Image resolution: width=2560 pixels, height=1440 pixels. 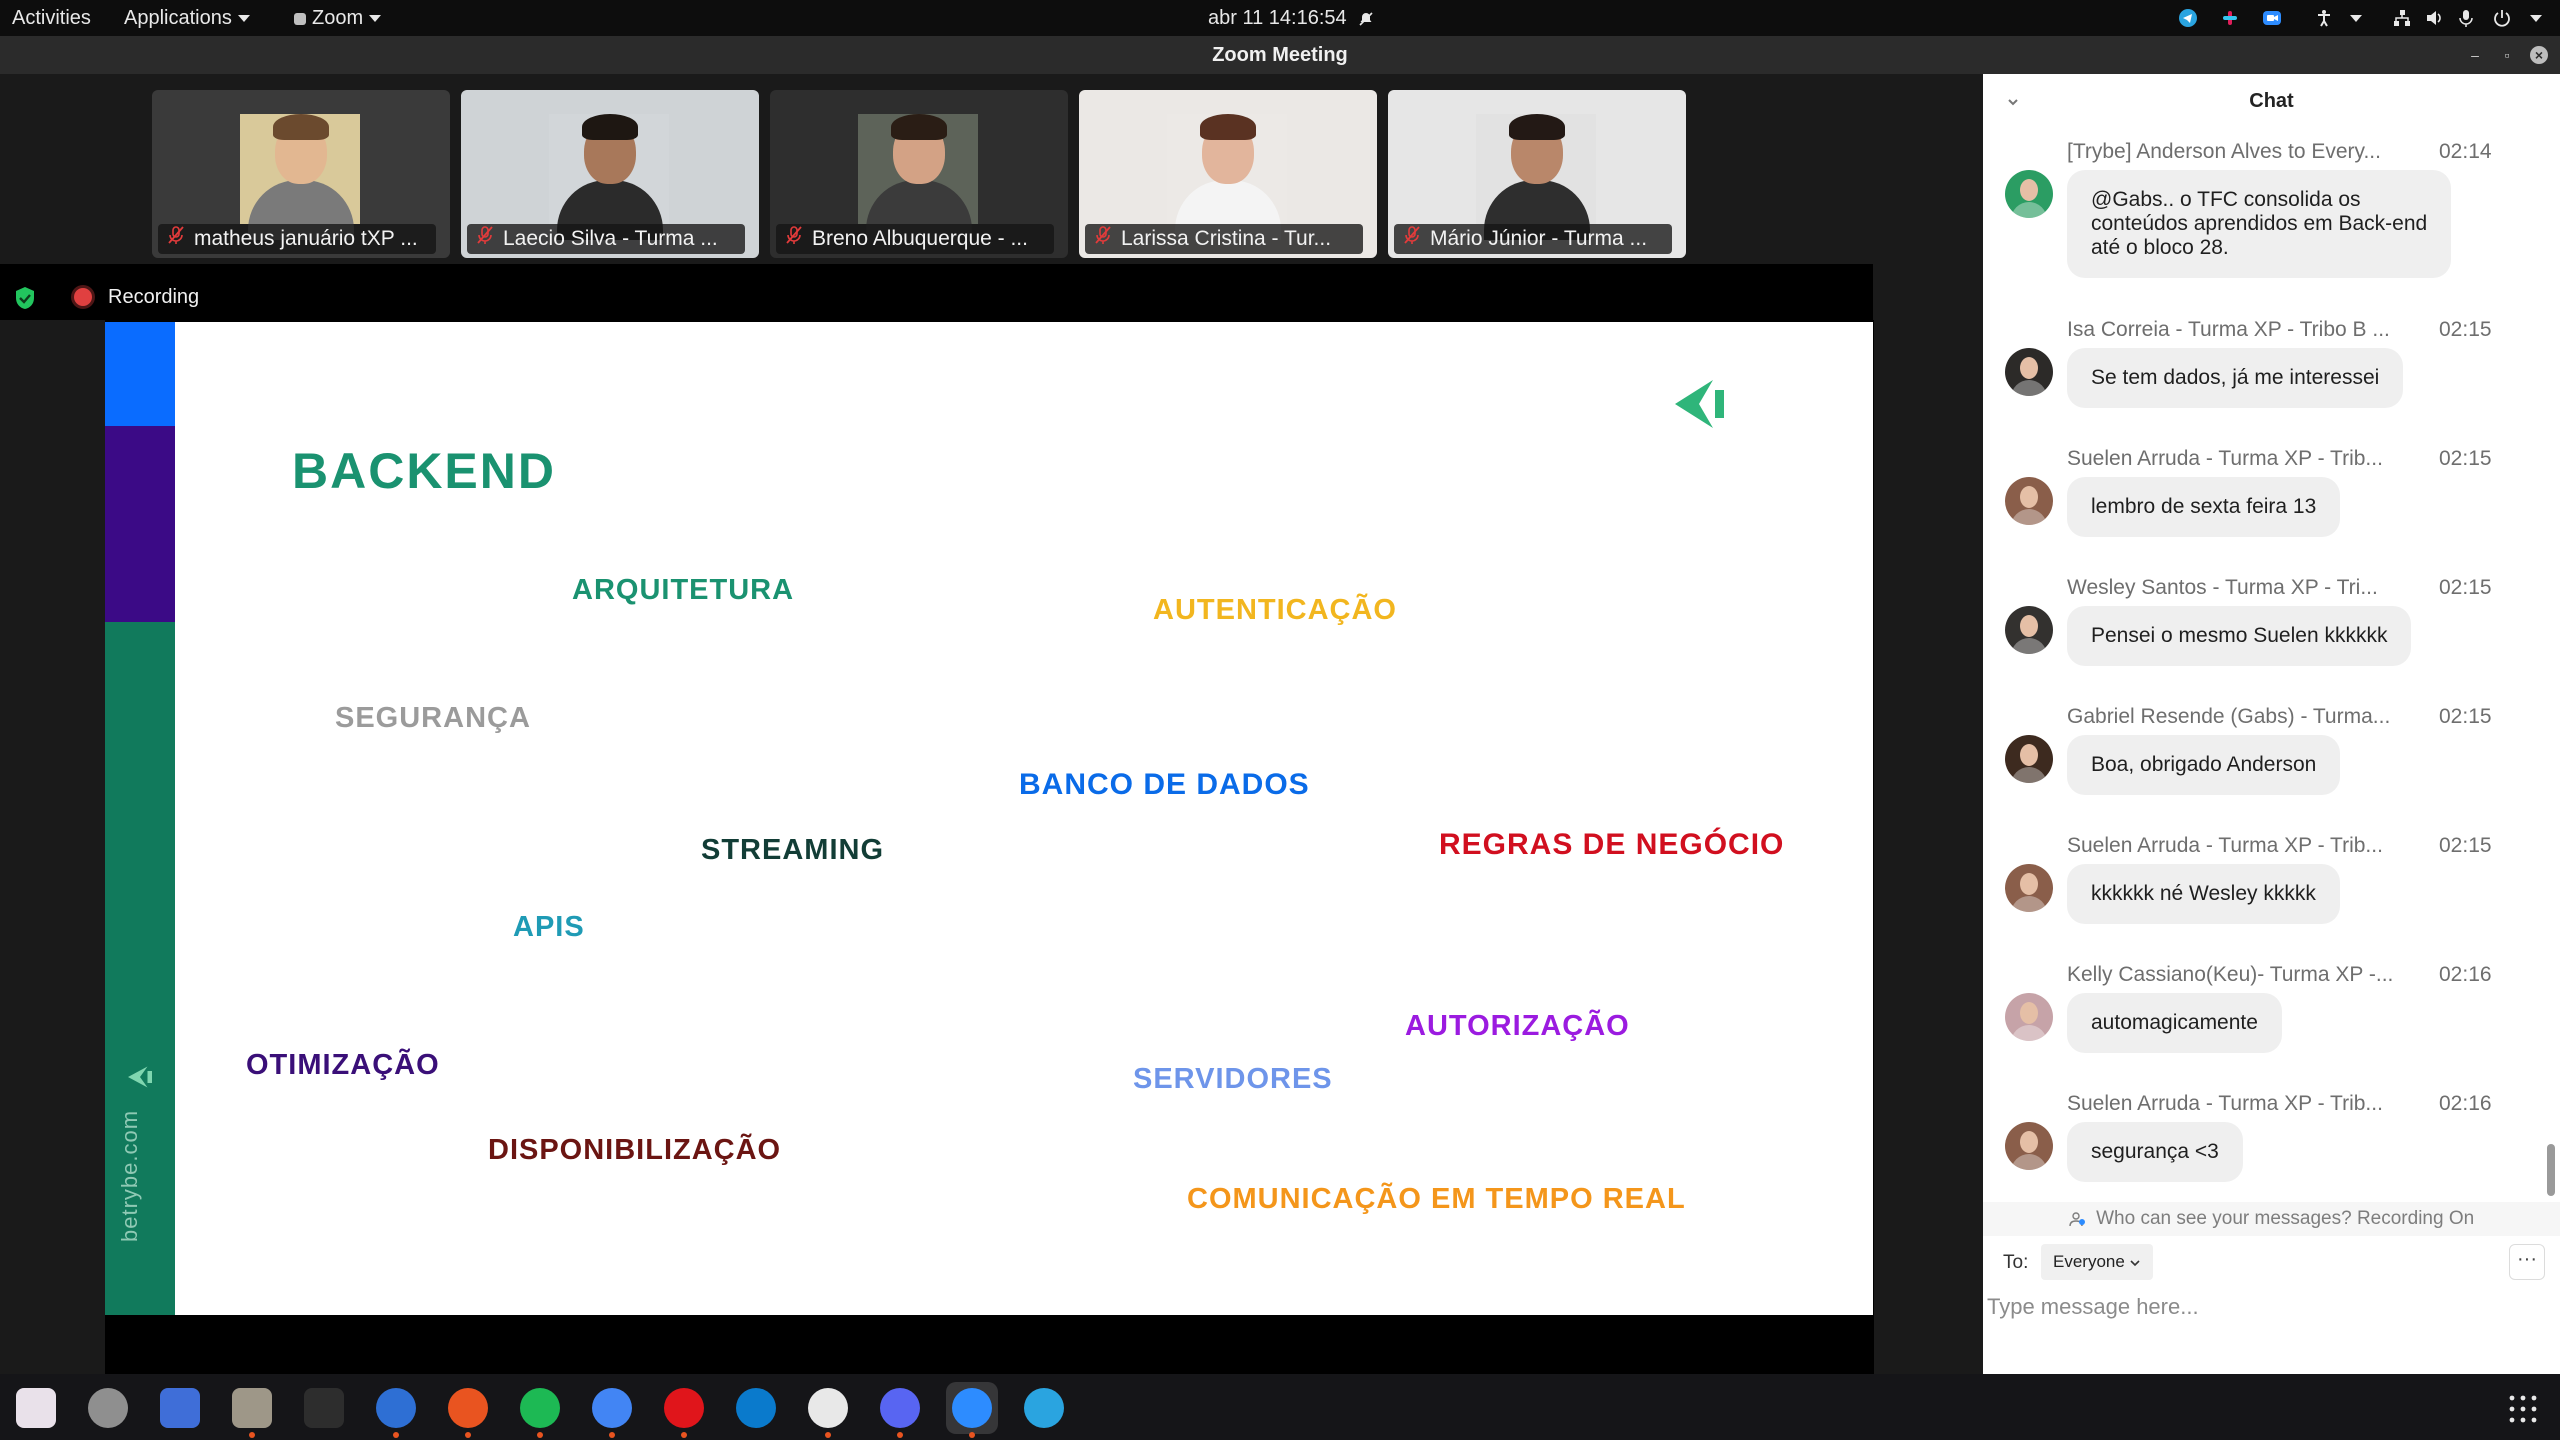 I want to click on dock-discord-button, so click(x=900, y=1410).